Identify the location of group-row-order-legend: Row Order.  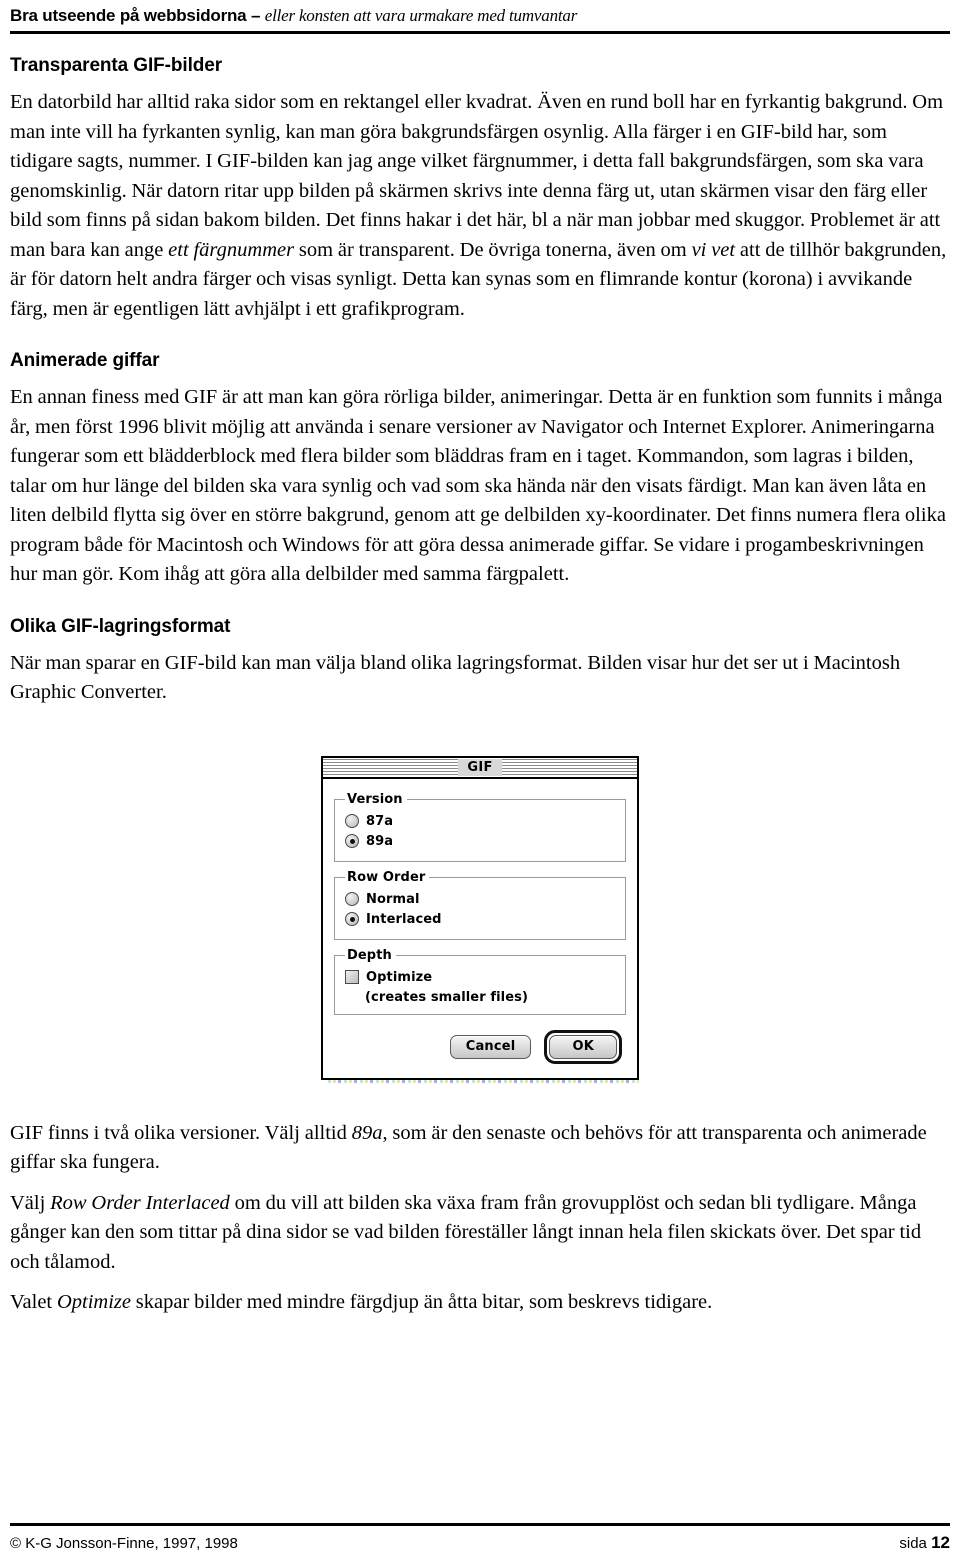
(387, 877).